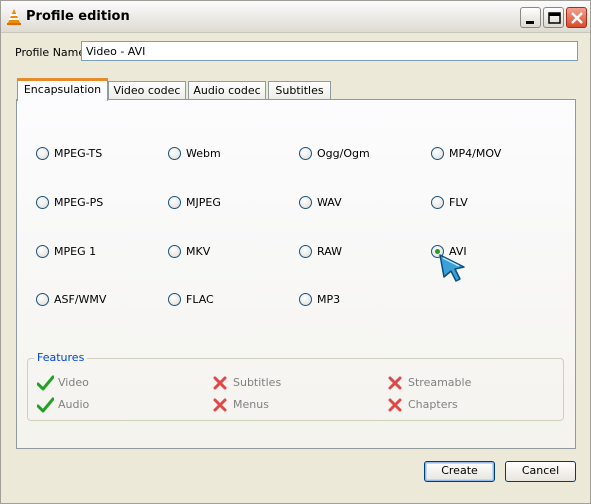 This screenshot has width=591, height=504. What do you see at coordinates (227, 90) in the screenshot?
I see `tab-audio-codec: Audio codec` at bounding box center [227, 90].